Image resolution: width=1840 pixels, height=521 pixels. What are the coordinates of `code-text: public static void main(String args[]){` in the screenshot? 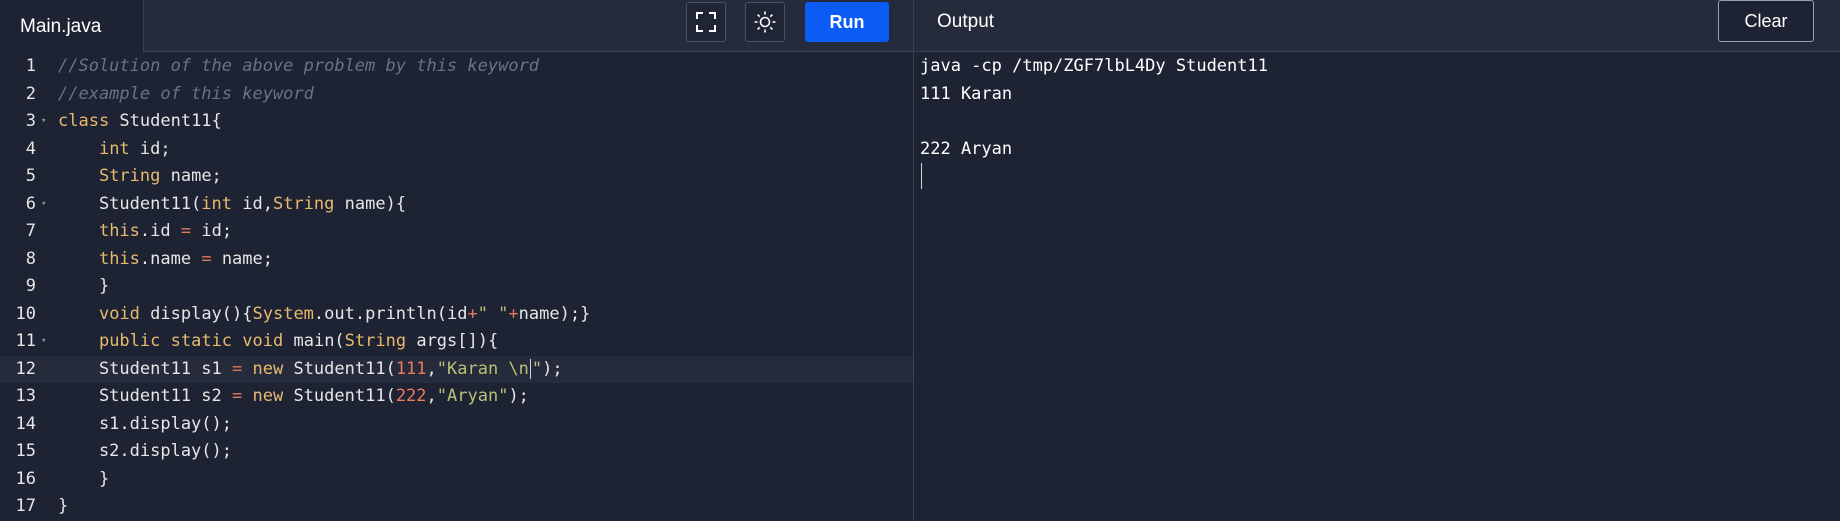 It's located at (278, 341).